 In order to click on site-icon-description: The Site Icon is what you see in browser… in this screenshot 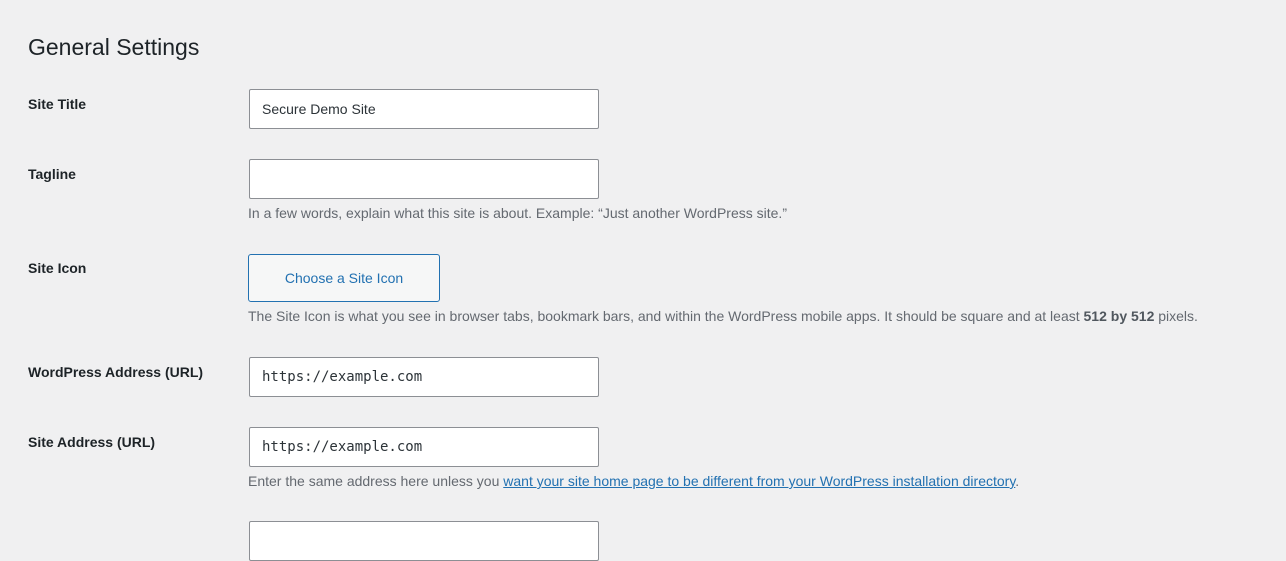, I will do `click(723, 316)`.